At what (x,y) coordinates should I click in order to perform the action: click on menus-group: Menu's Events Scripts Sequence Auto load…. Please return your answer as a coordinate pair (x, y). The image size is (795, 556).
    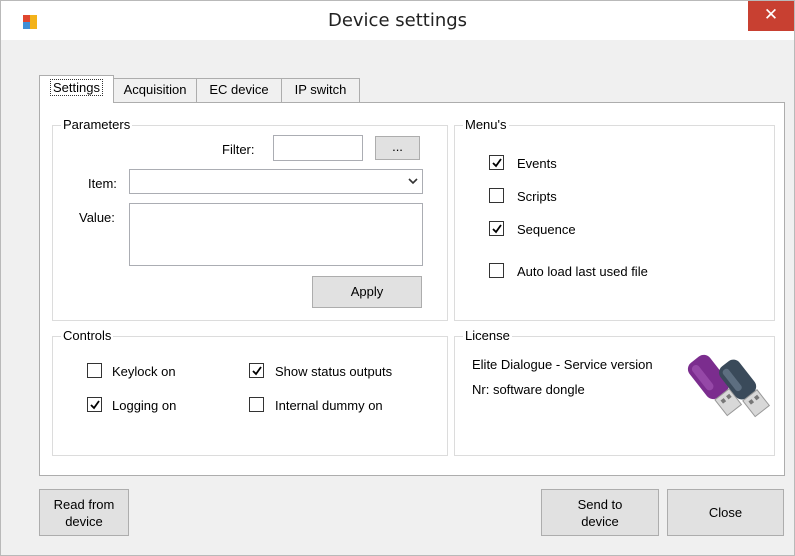
    Looking at the image, I should click on (614, 219).